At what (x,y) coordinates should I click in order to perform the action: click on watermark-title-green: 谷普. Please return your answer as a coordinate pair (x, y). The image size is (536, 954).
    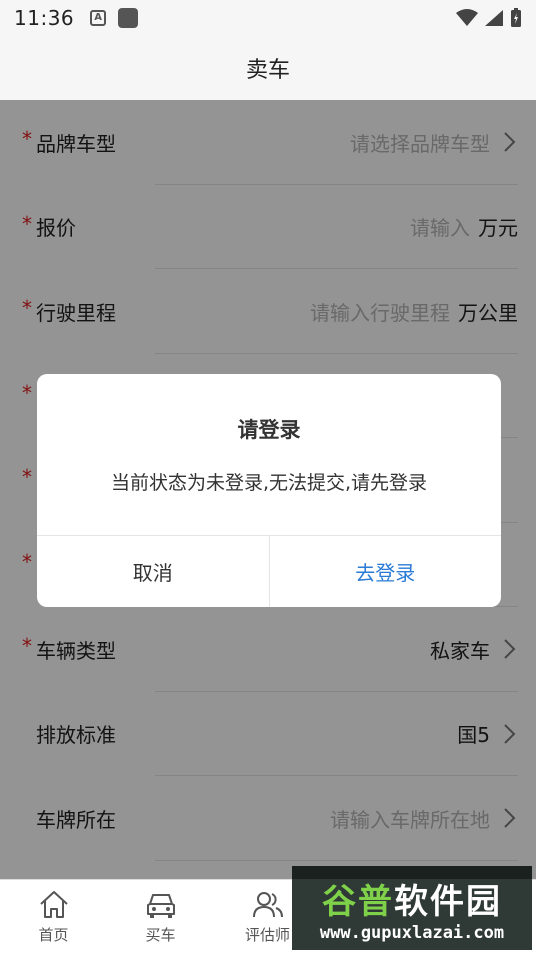
    Looking at the image, I should click on (358, 901).